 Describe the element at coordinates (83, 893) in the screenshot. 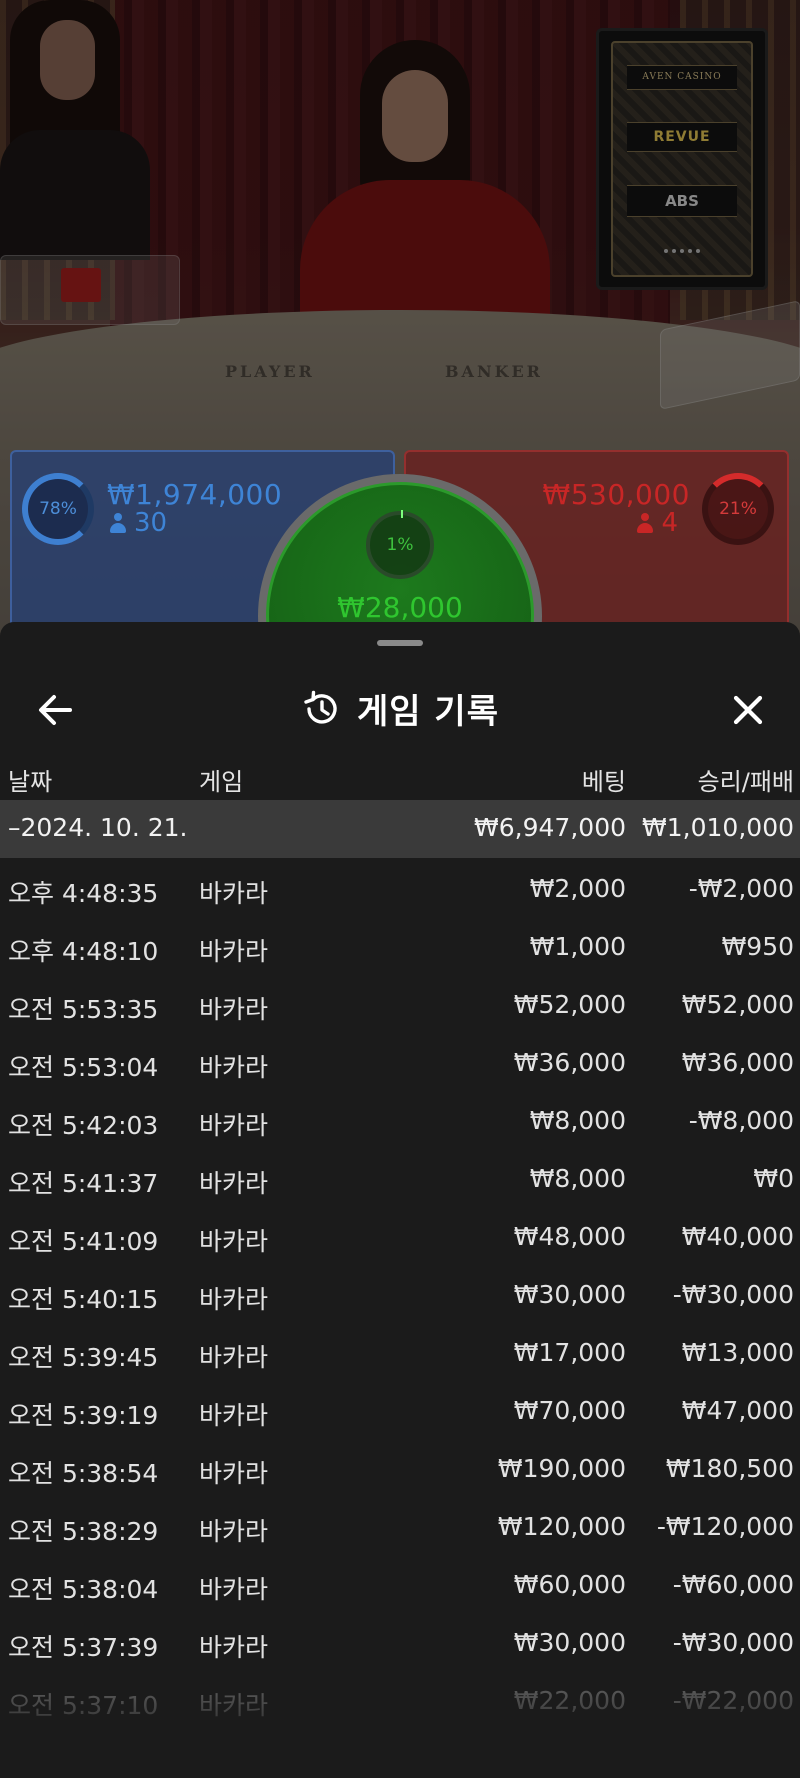

I see `row-time: 오후 4:48:35` at that location.